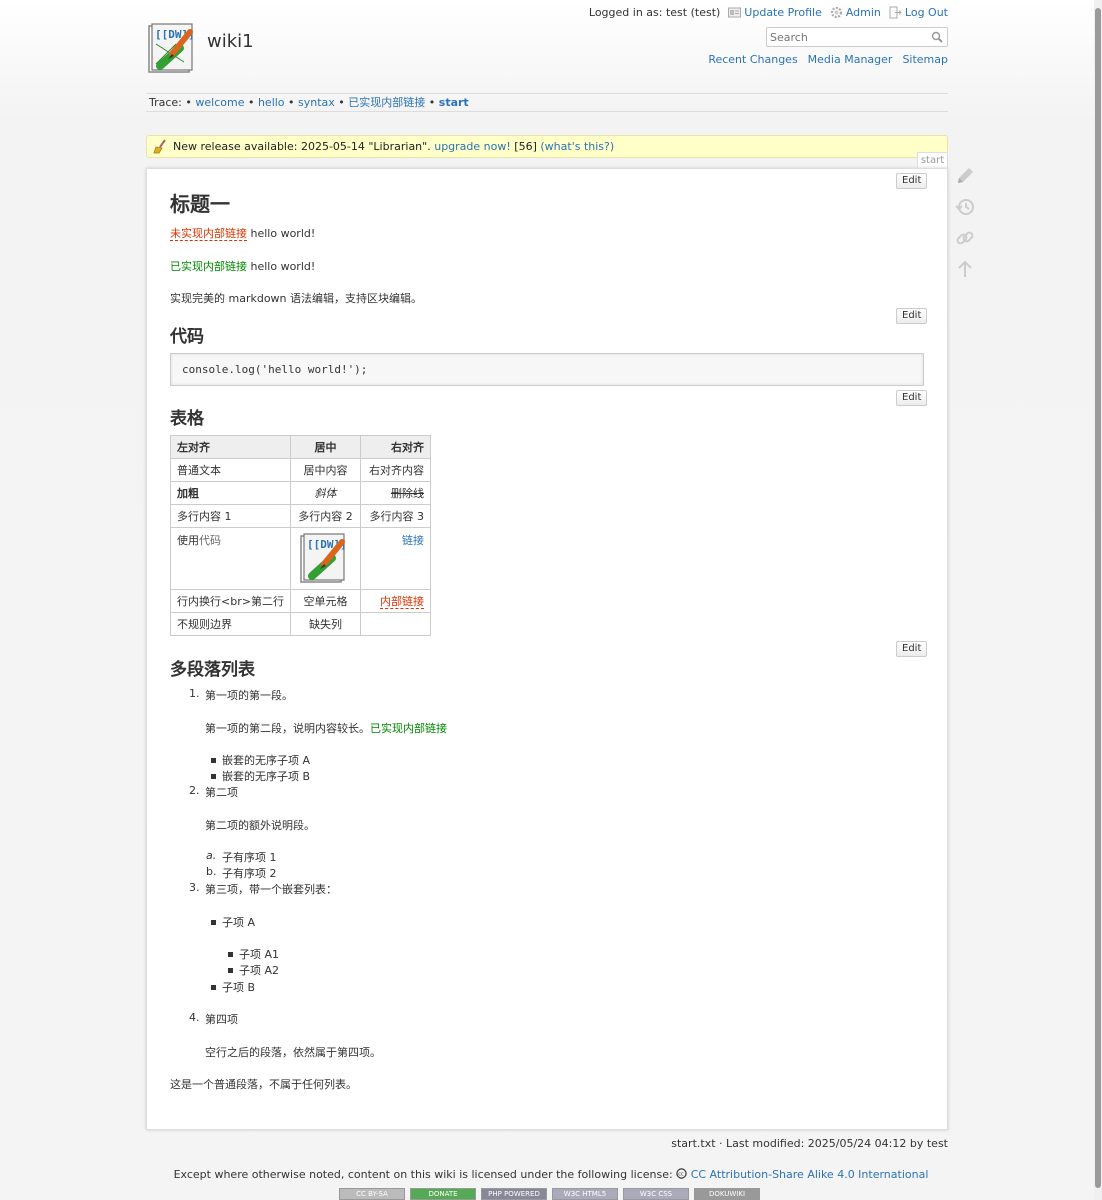 The image size is (1102, 1200). Describe the element at coordinates (585, 1194) in the screenshot. I see `html5-badge: W3C HTML5` at that location.